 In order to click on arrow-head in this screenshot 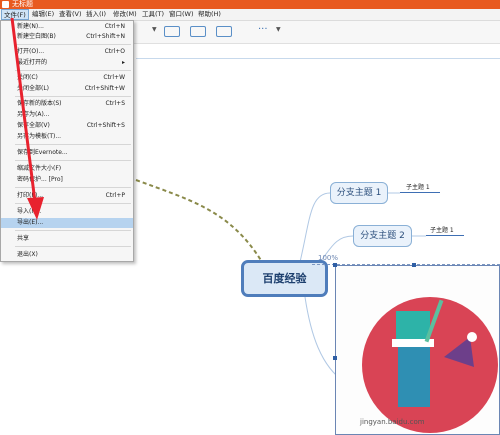, I will do `click(35, 208)`.